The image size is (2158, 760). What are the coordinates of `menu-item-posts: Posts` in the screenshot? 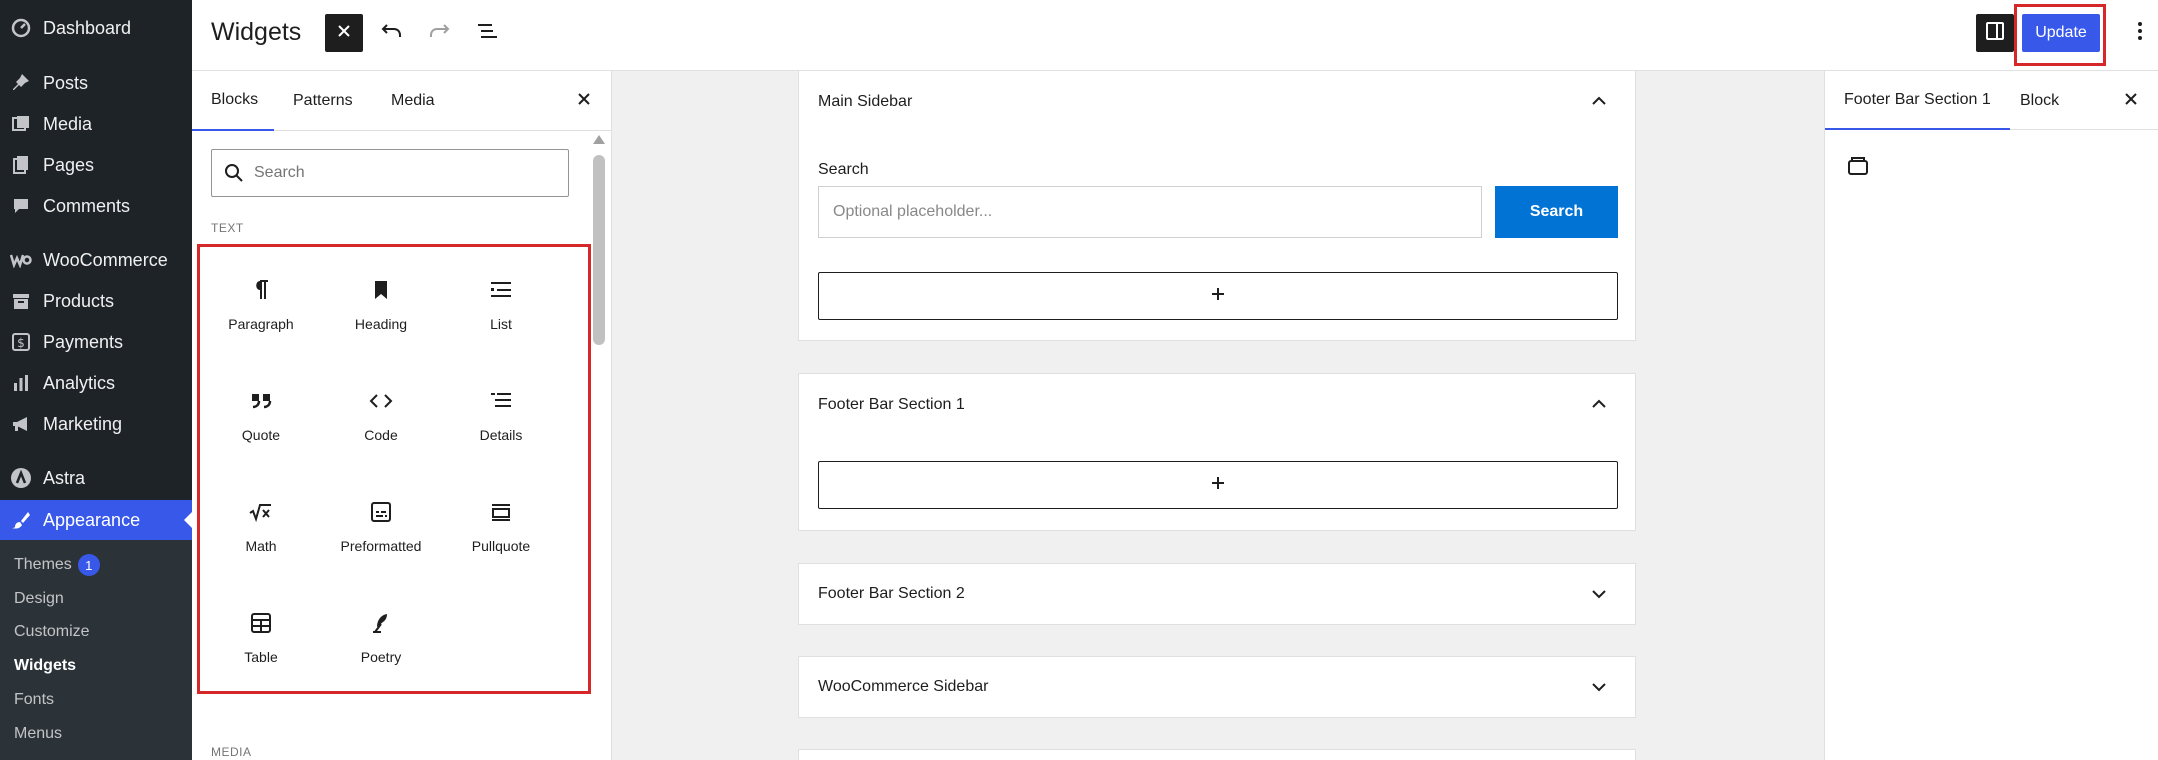 It's located at (96, 83).